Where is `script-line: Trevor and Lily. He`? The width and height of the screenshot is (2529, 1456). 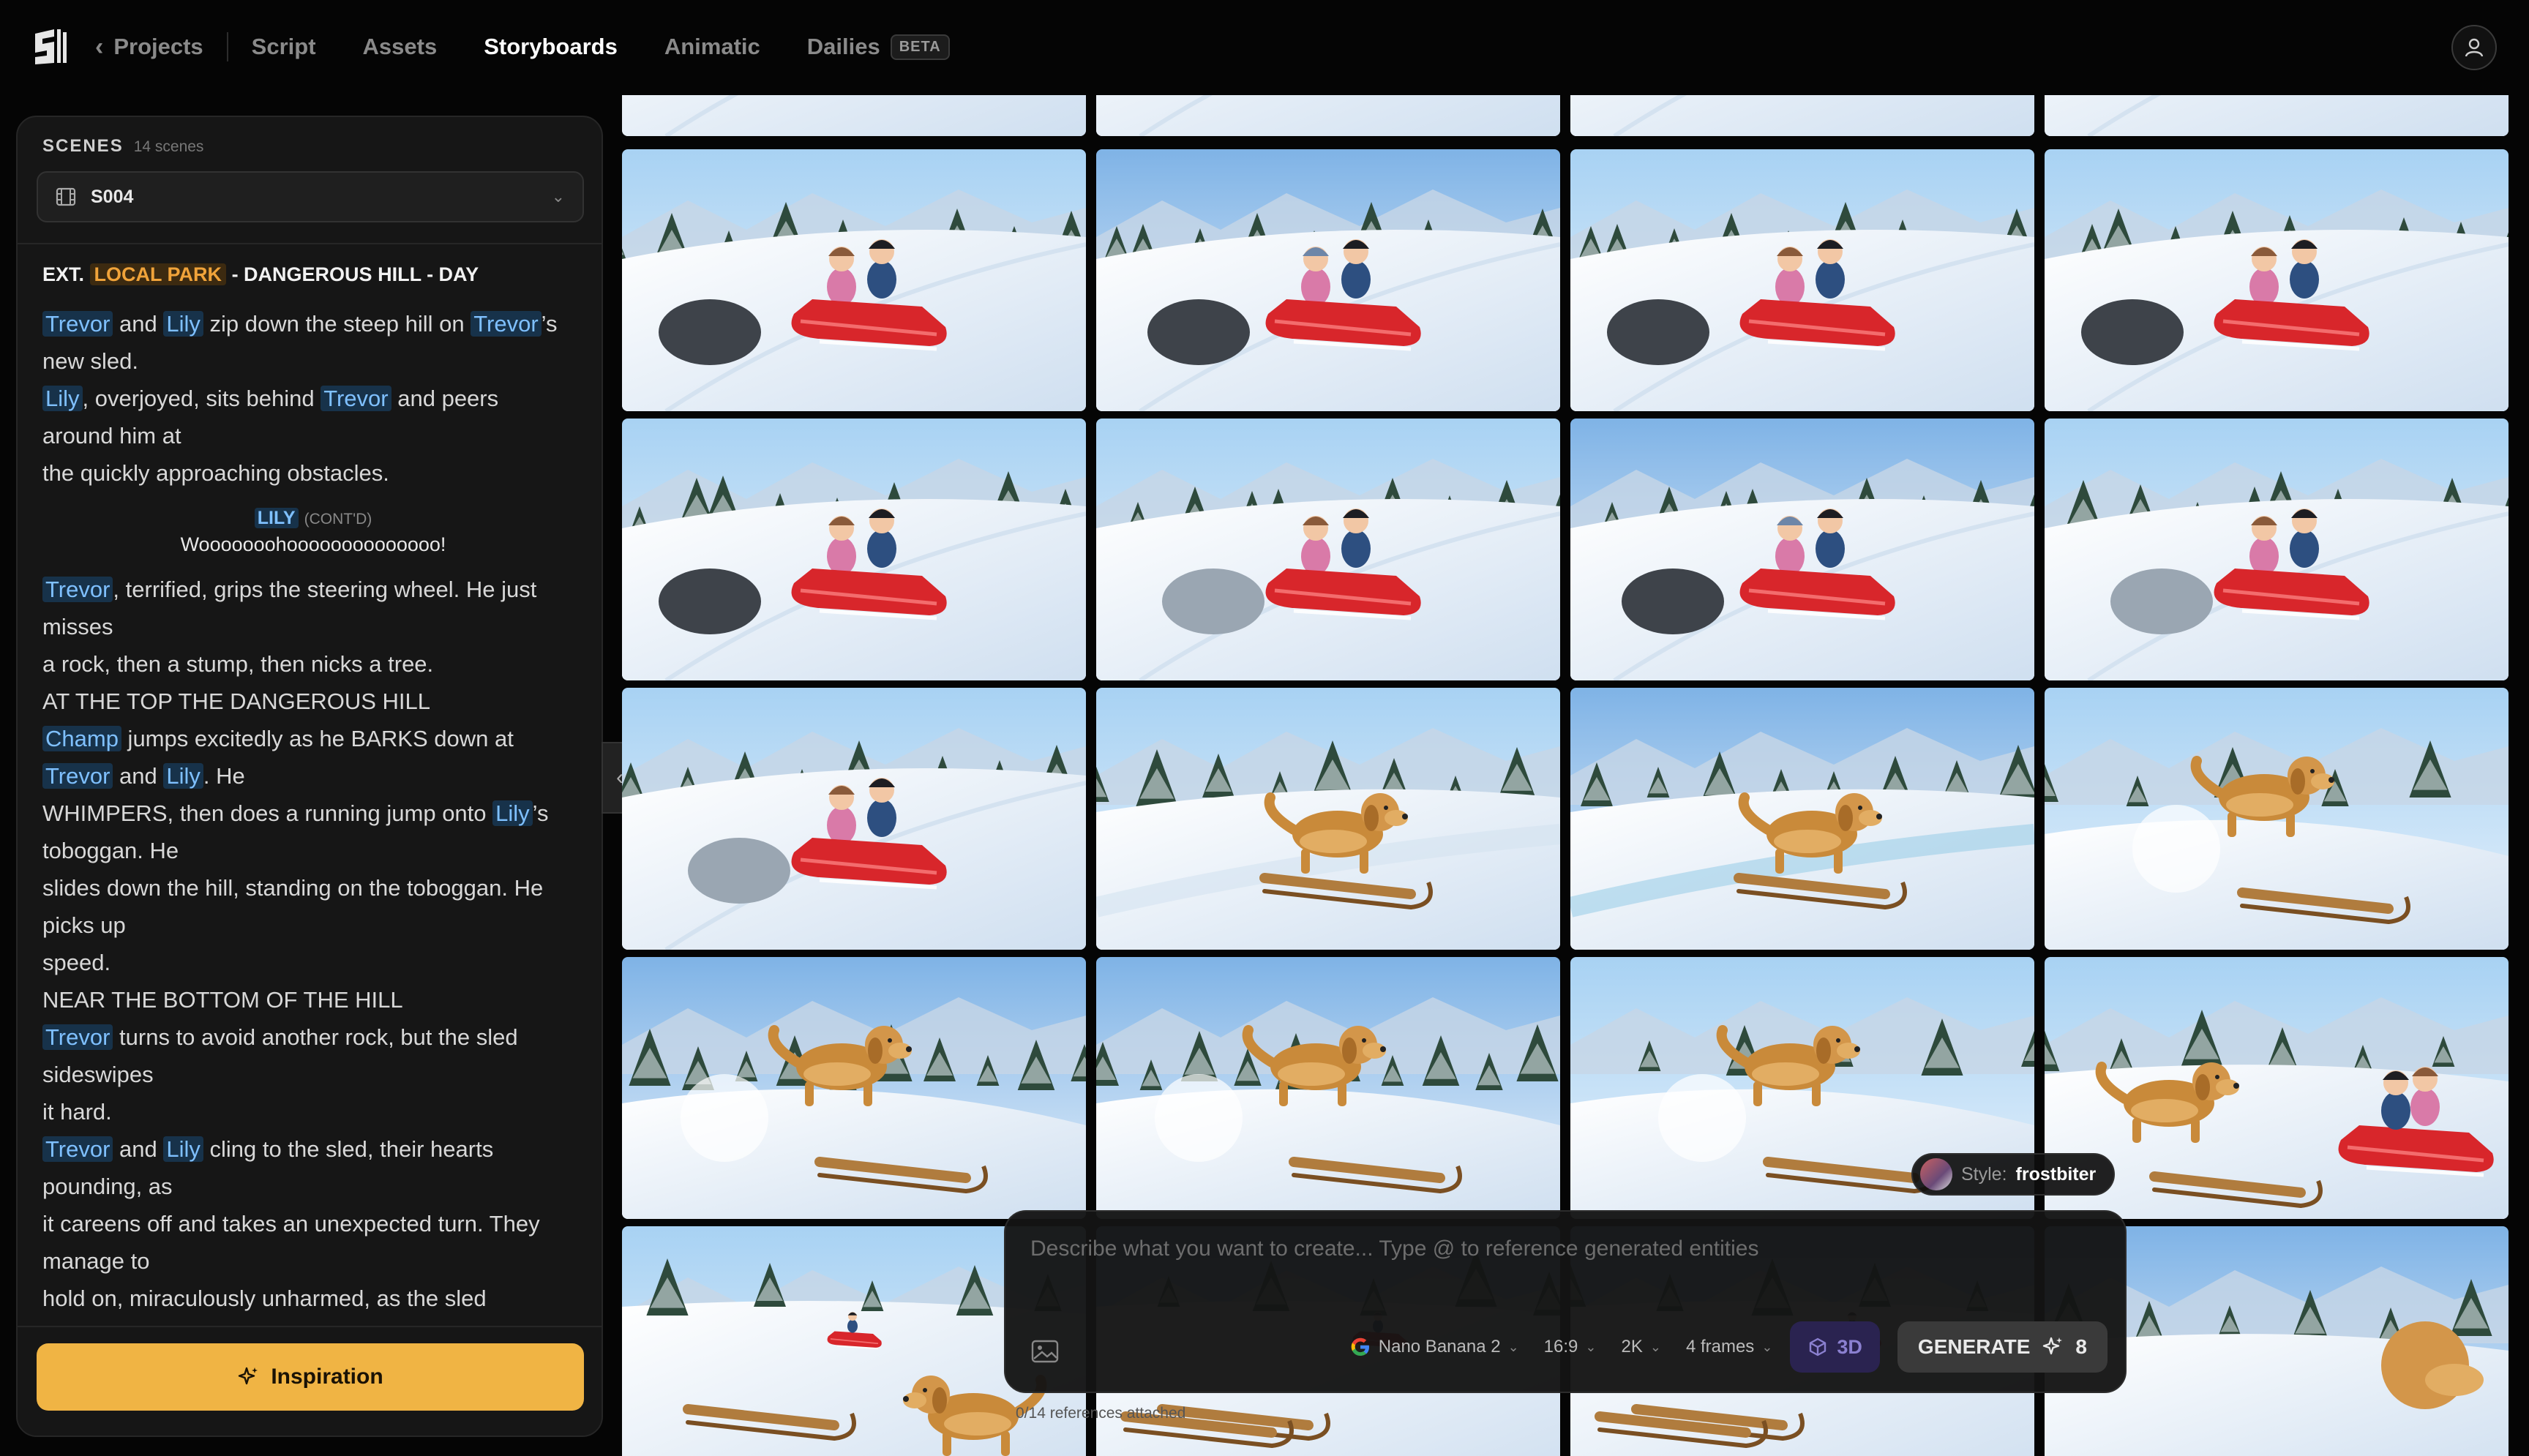 script-line: Trevor and Lily. He is located at coordinates (313, 776).